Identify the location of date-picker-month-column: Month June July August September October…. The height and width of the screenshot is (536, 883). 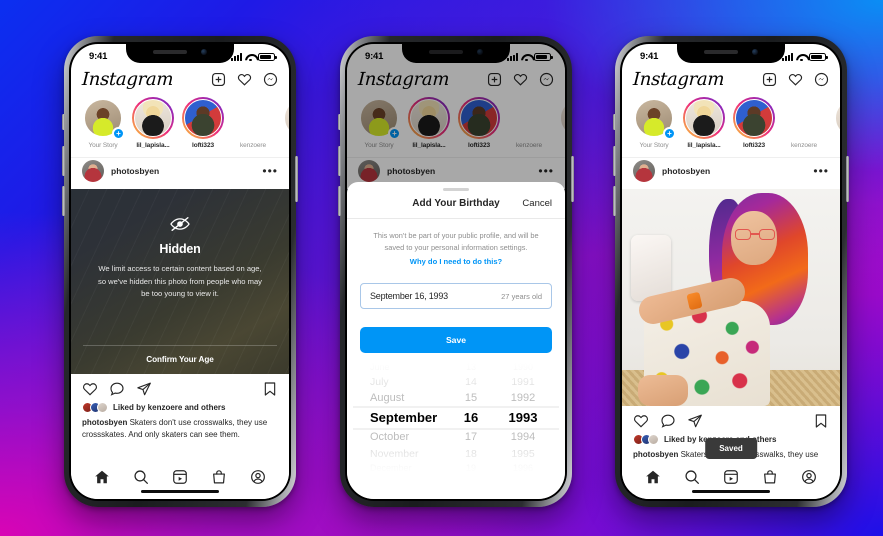
(404, 418).